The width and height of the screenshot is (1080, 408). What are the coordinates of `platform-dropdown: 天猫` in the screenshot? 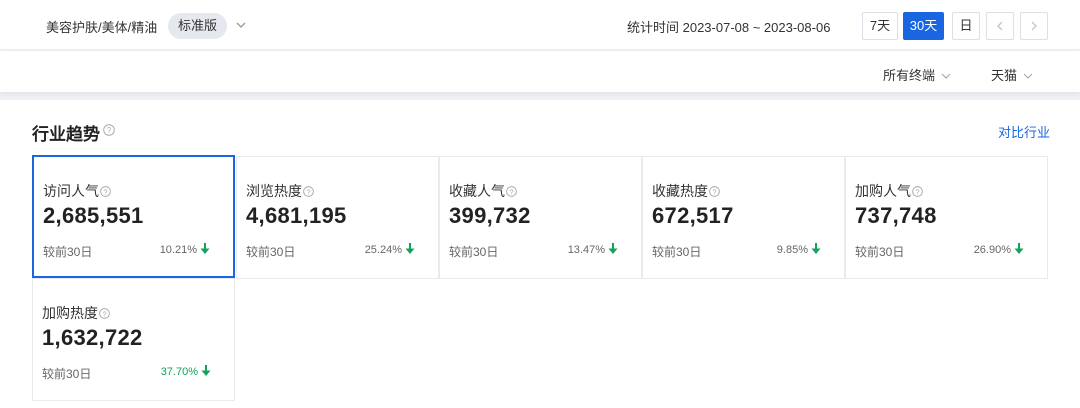 It's located at (1012, 74).